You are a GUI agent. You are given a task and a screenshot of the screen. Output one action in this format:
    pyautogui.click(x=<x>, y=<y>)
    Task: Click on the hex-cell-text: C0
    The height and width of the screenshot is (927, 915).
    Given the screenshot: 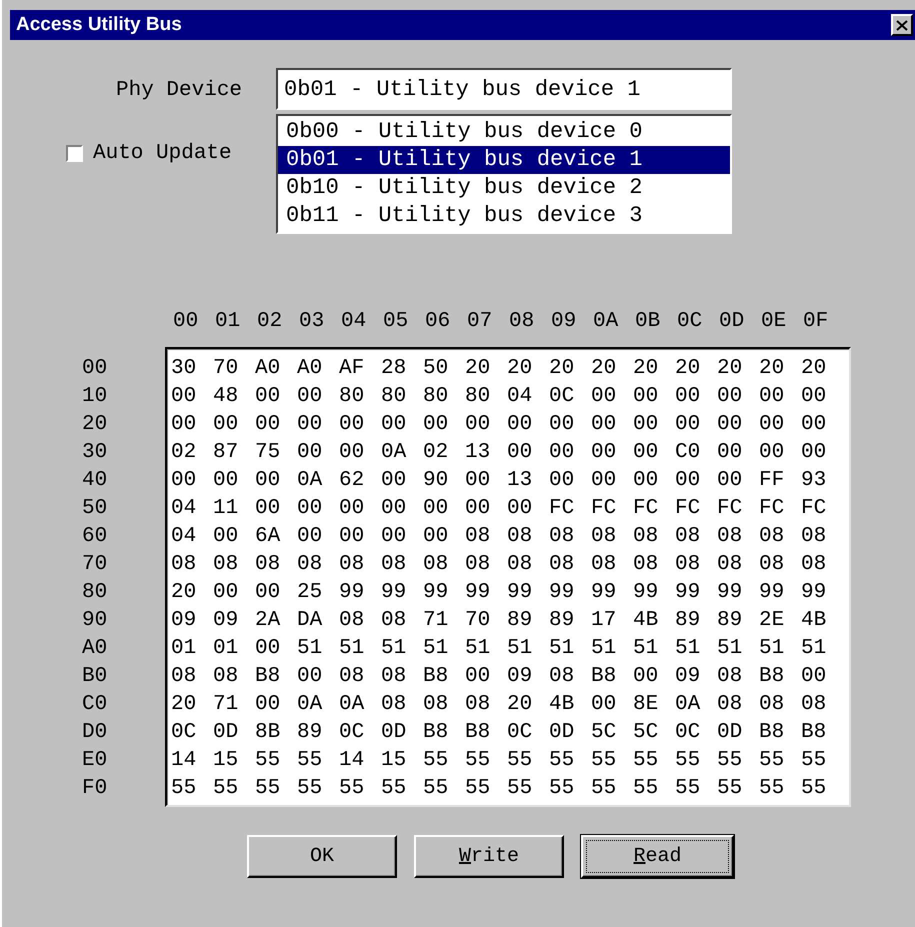 What is the action you would take?
    pyautogui.click(x=688, y=453)
    